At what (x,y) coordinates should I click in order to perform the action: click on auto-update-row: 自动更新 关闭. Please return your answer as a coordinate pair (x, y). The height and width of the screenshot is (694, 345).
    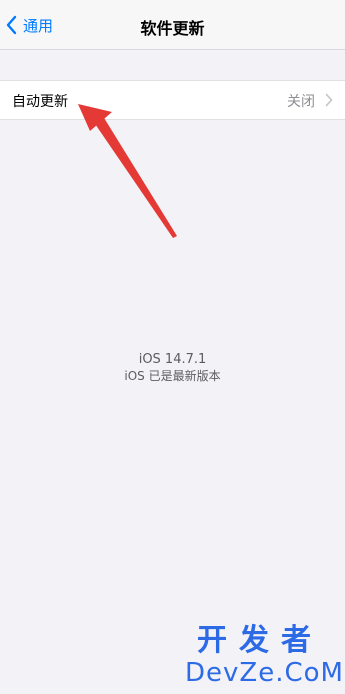
    Looking at the image, I should click on (172, 100).